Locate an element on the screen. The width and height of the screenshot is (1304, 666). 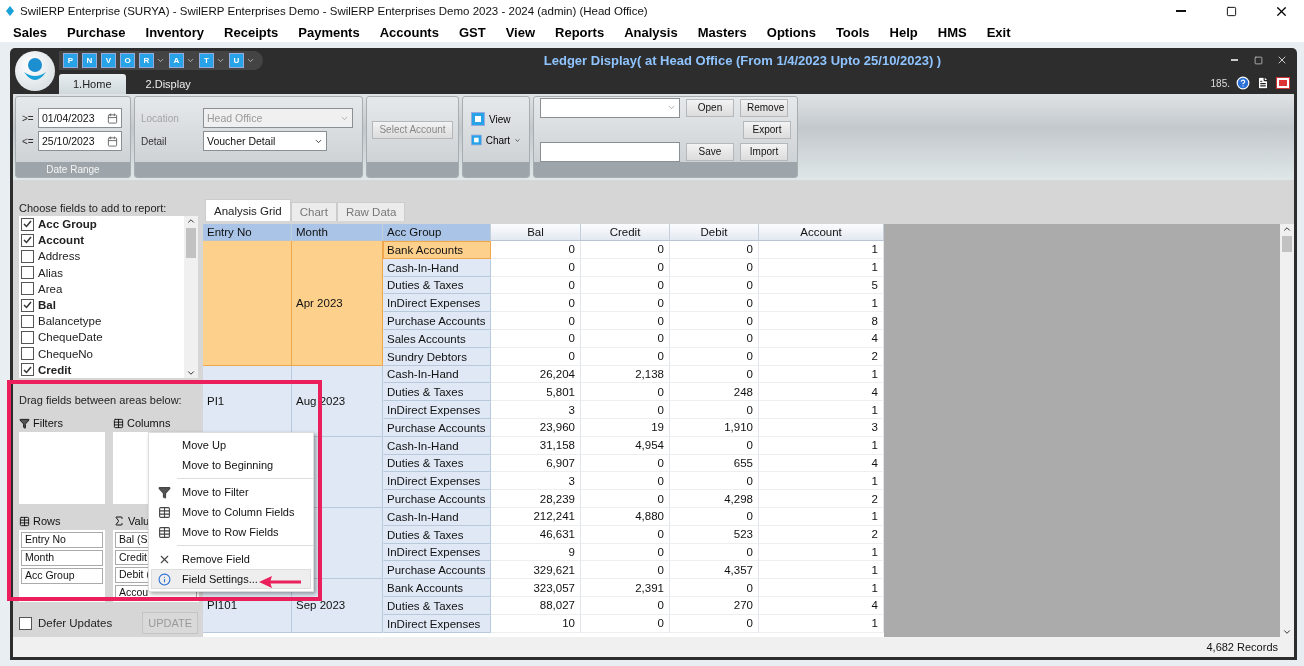
table-cell: 46,631 is located at coordinates (536, 534).